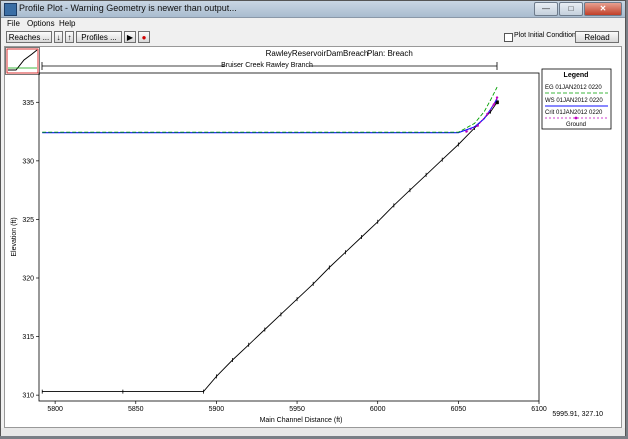 The height and width of the screenshot is (439, 628). What do you see at coordinates (14, 236) in the screenshot?
I see `y-axis-label: Elevation (ft)` at bounding box center [14, 236].